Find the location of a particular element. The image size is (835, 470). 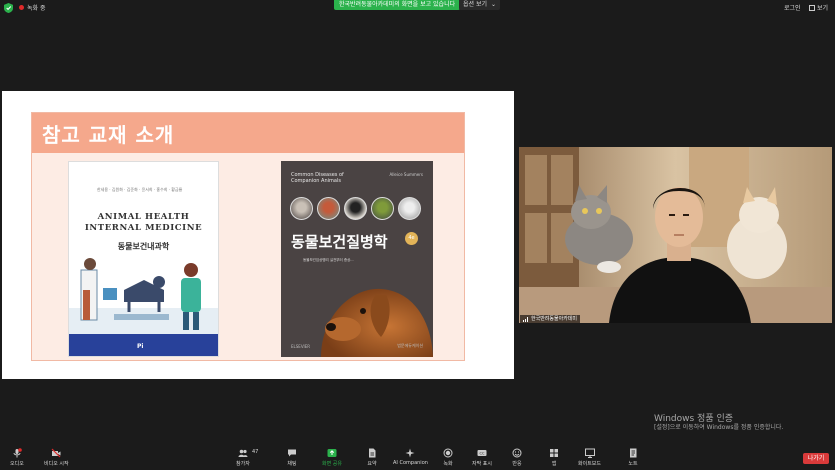

participants-icon is located at coordinates (243, 453).